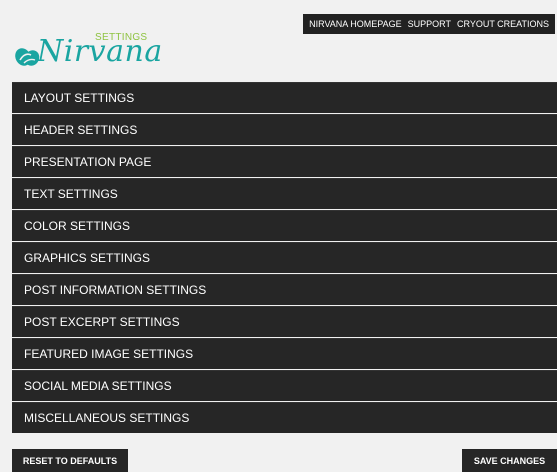  I want to click on menu-item-post-information-settings: POST INFORMATION SETTINGS, so click(284, 289).